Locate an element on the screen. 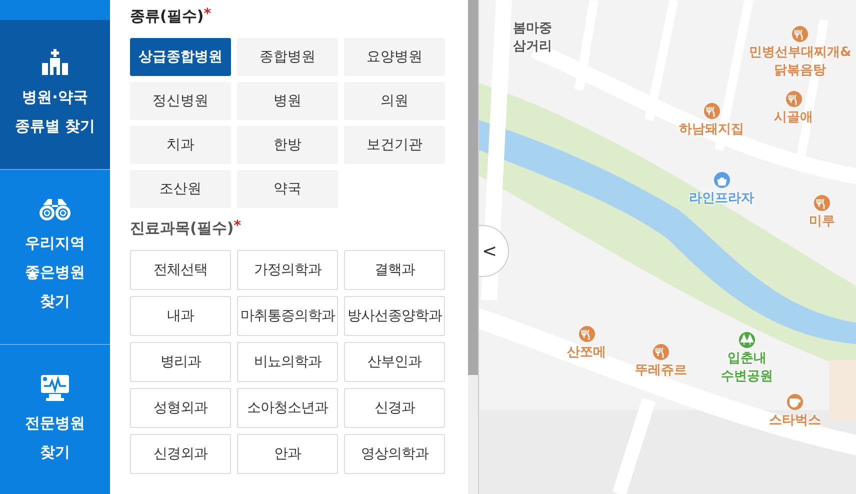  option-button: 결핵과 is located at coordinates (394, 270).